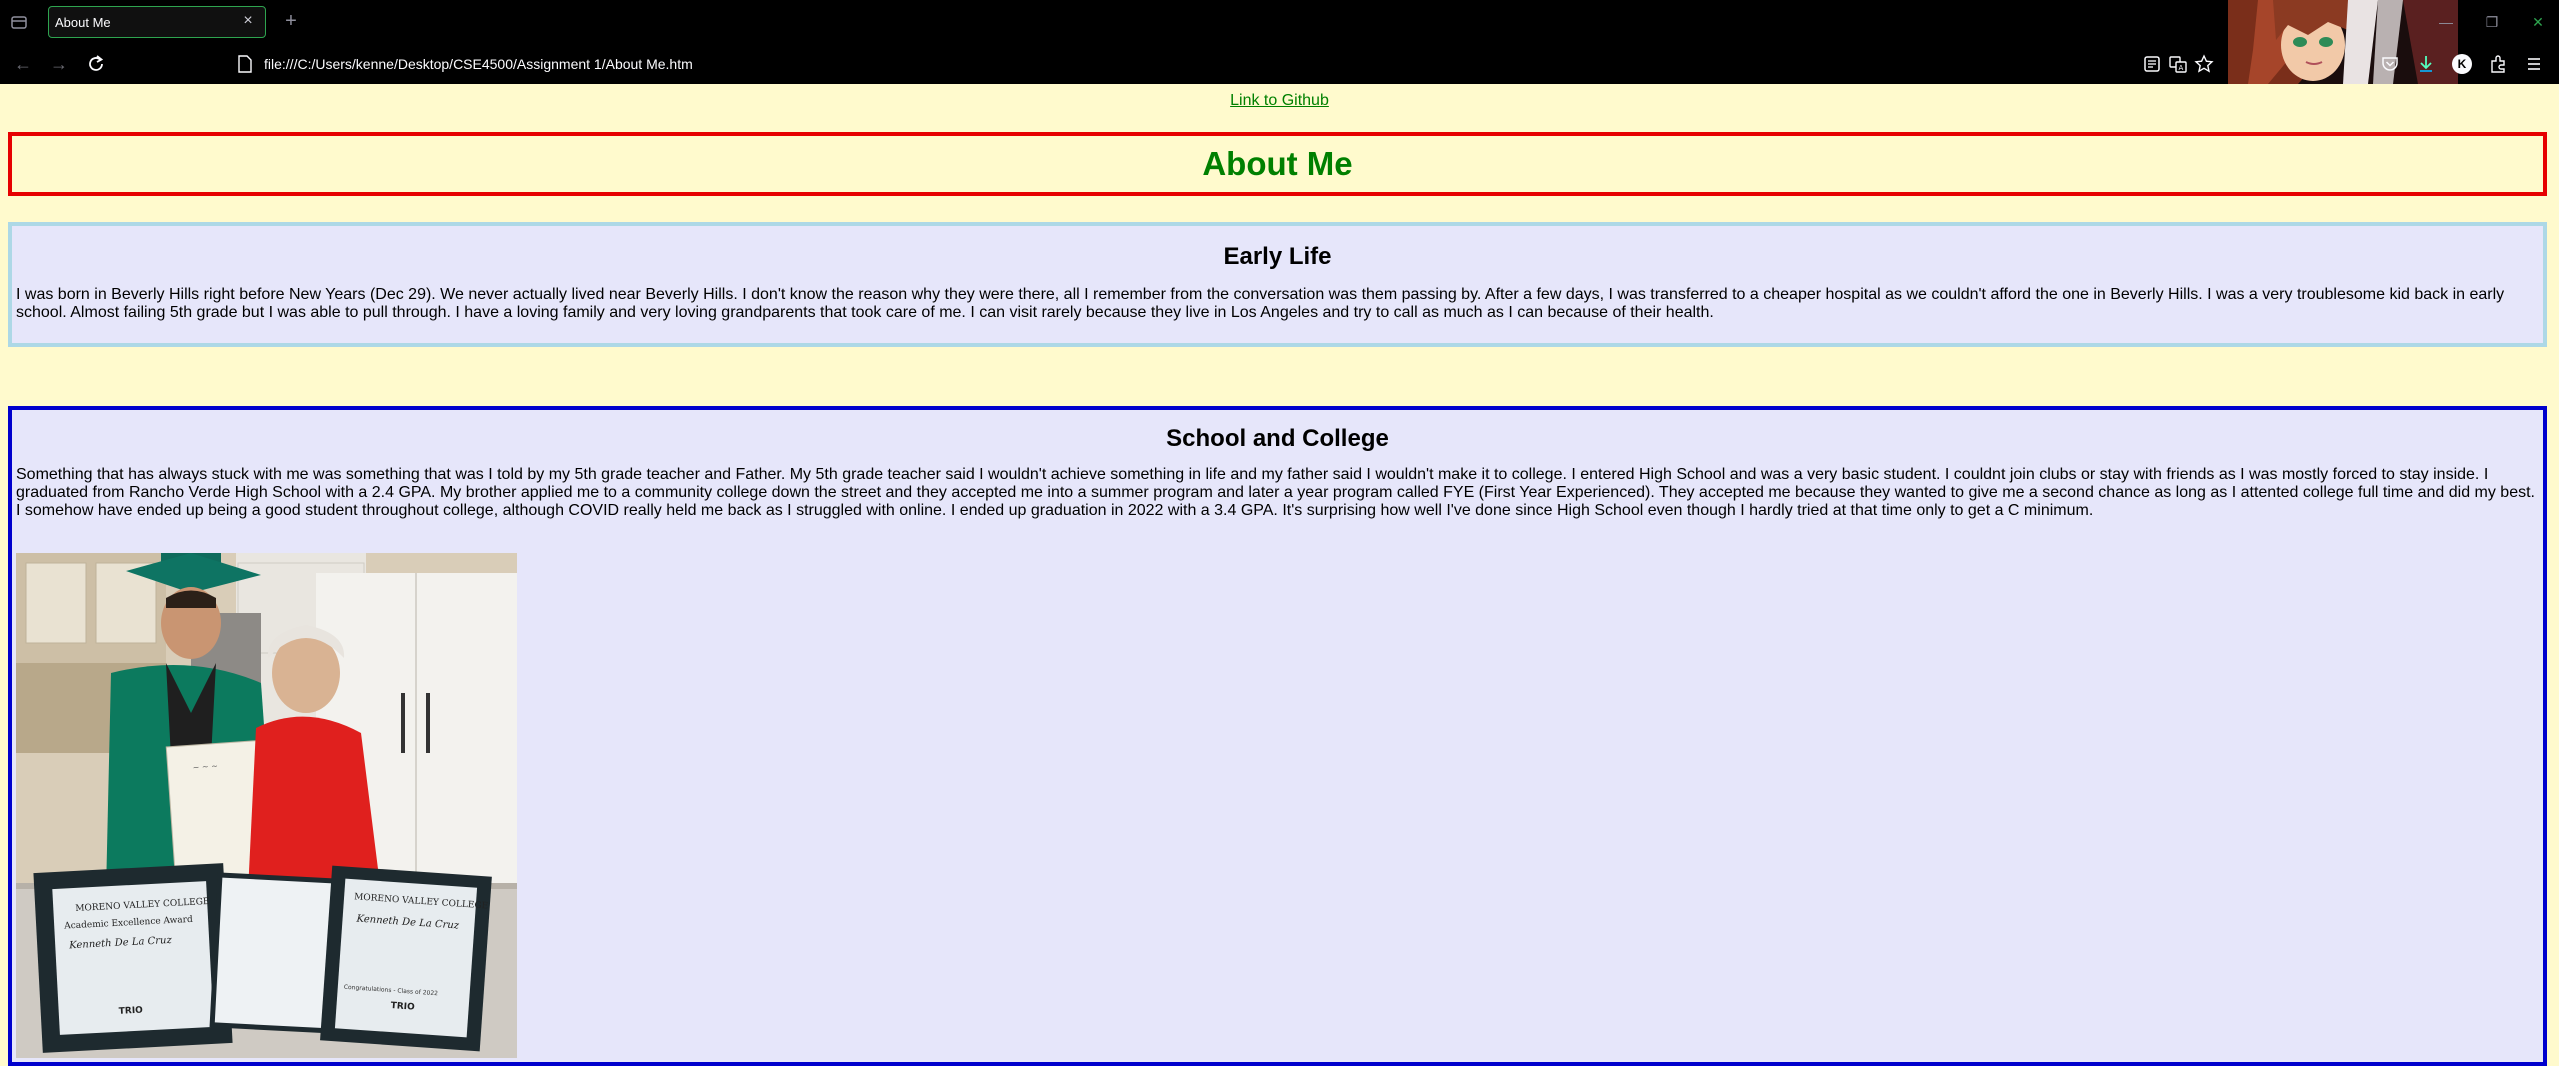  Describe the element at coordinates (2534, 64) in the screenshot. I see `menu-icon` at that location.